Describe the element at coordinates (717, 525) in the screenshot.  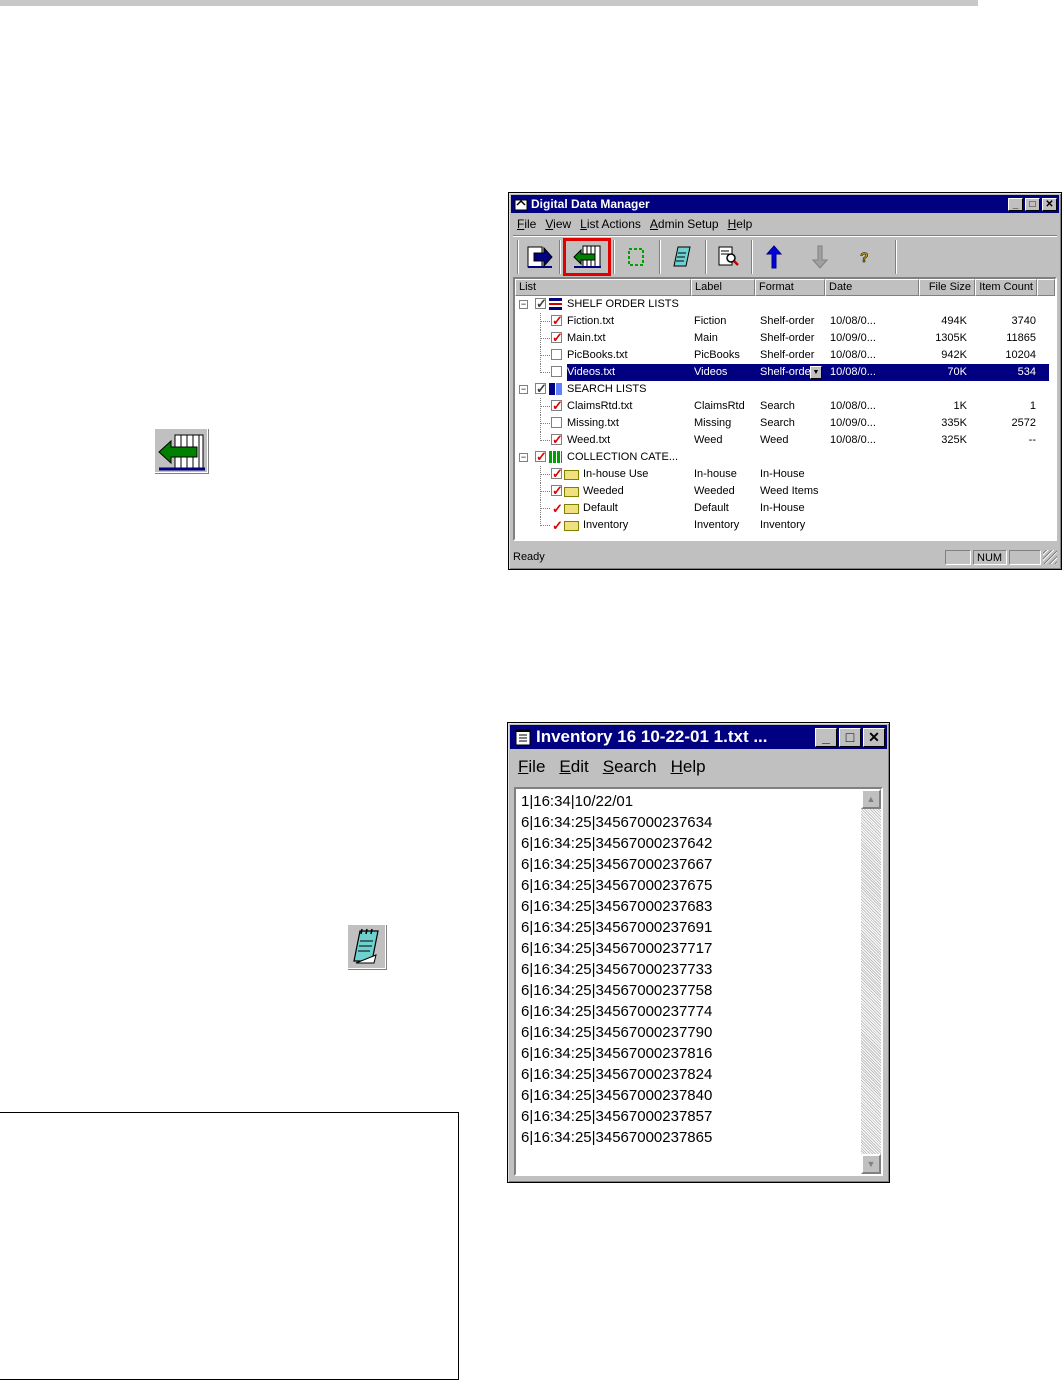
I see `list-label: Inventory` at that location.